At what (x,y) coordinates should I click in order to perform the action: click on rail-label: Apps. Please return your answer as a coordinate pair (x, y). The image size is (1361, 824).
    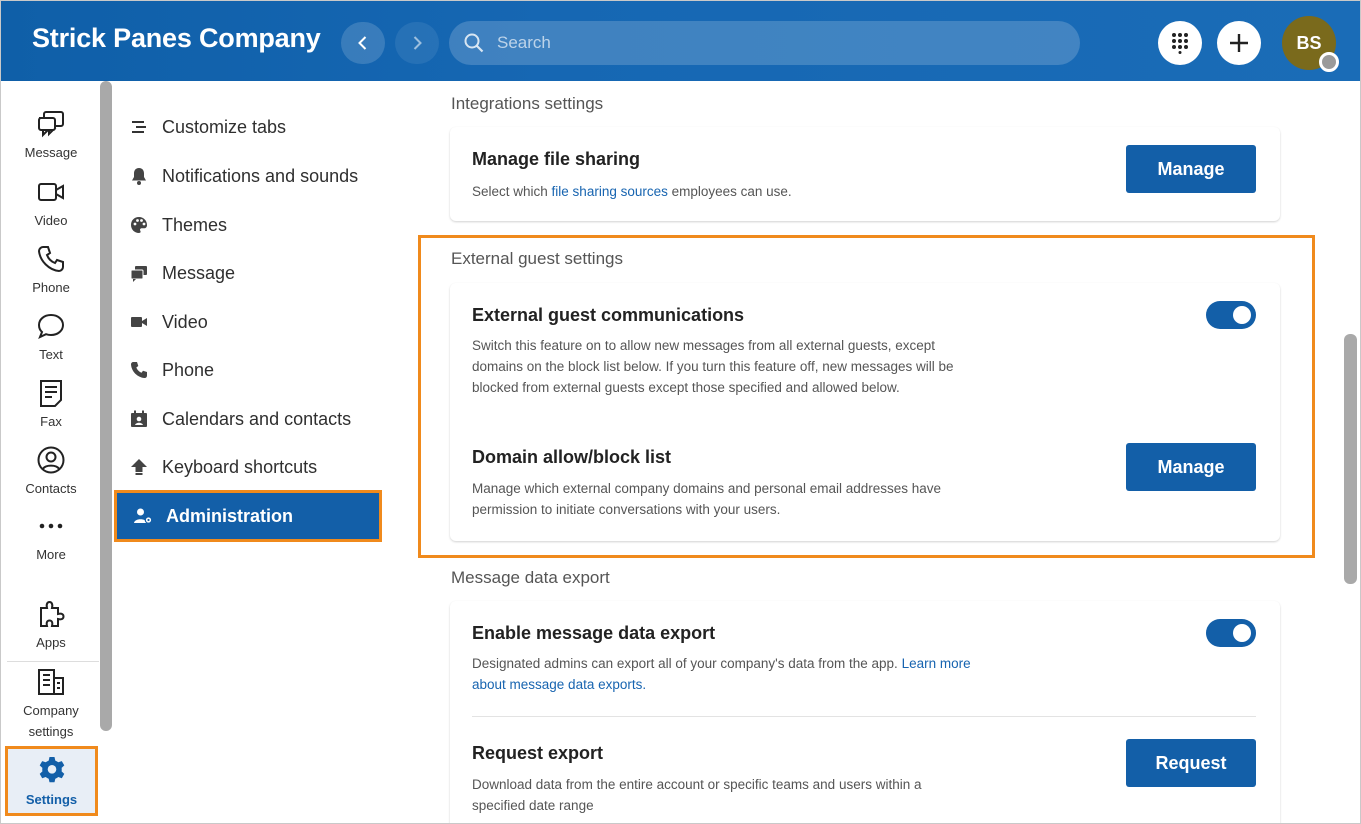
    Looking at the image, I should click on (51, 642).